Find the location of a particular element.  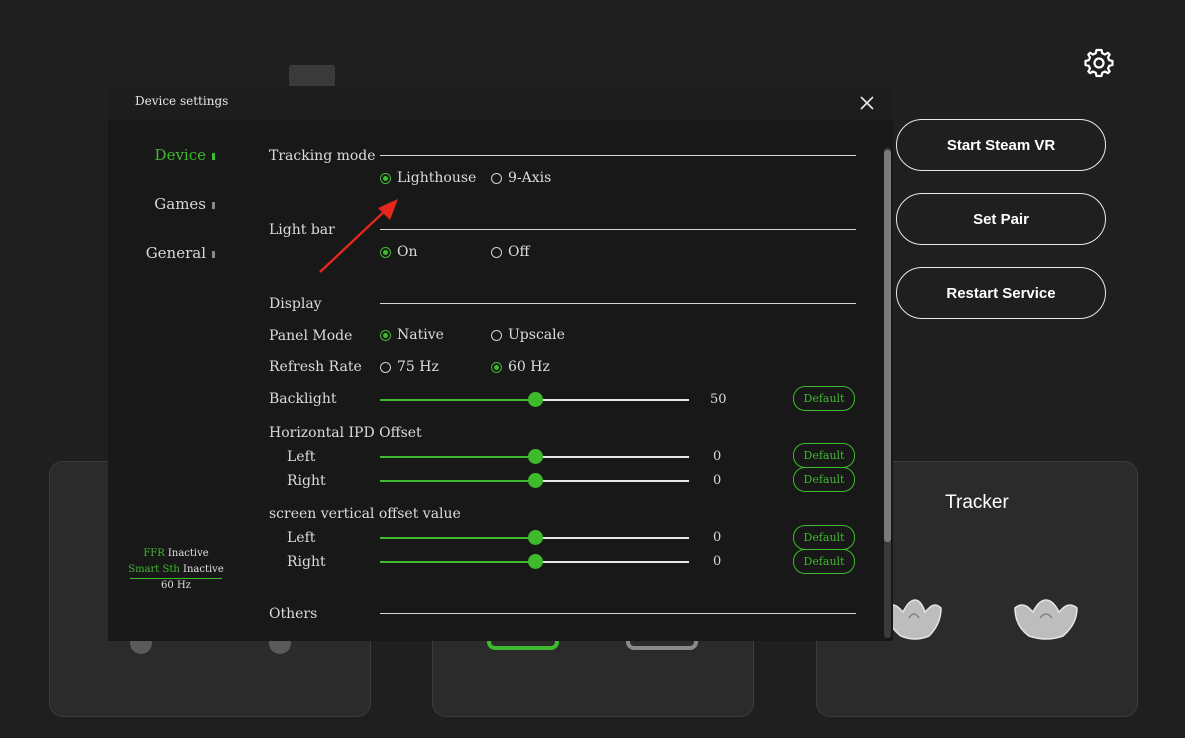

nav-item-label: Device is located at coordinates (180, 155).